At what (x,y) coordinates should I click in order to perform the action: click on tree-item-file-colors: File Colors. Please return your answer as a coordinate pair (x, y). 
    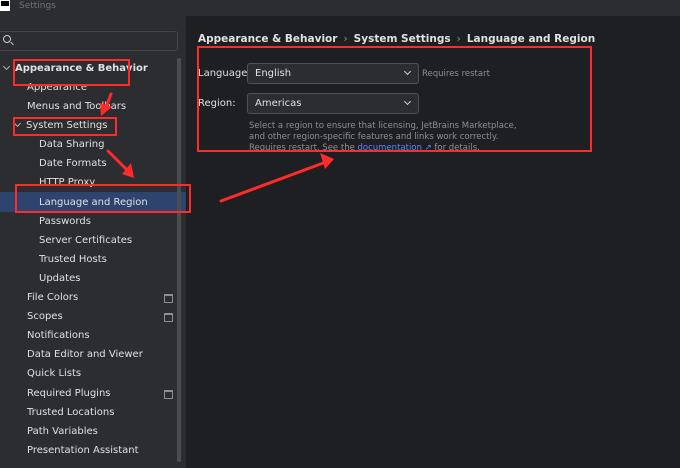
    Looking at the image, I should click on (52, 297).